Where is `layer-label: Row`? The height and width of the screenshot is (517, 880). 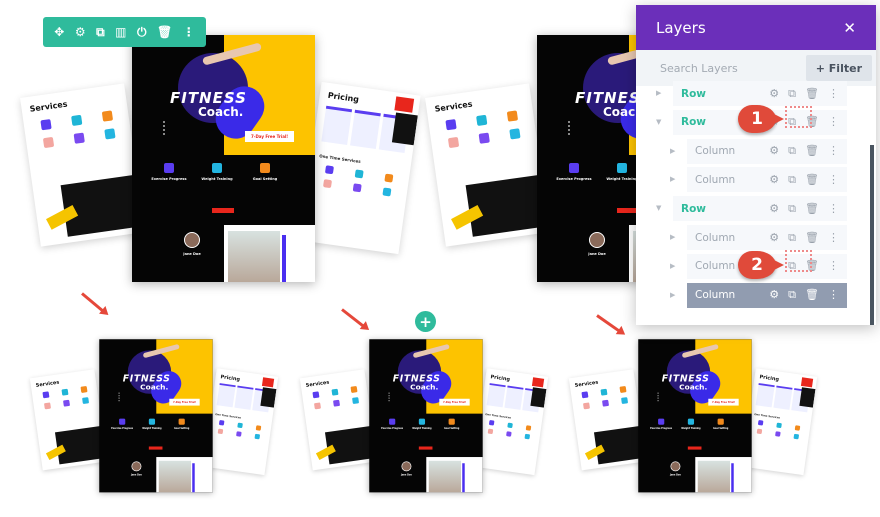
layer-label: Row is located at coordinates (693, 208).